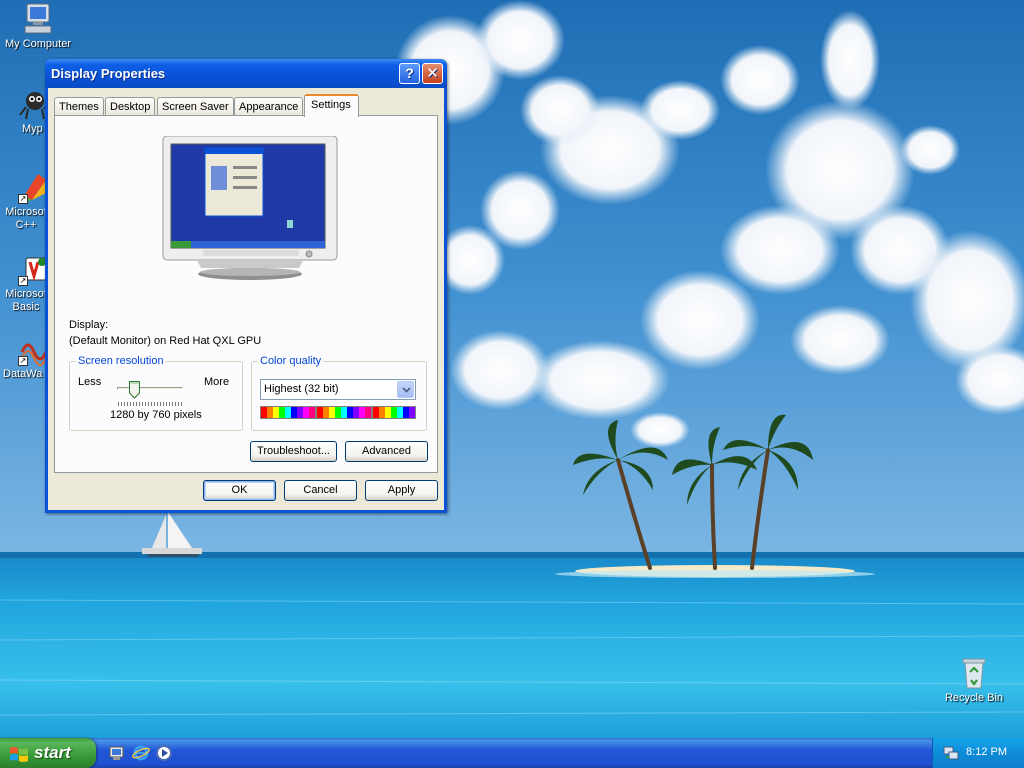  I want to click on media-player-icon, so click(164, 753).